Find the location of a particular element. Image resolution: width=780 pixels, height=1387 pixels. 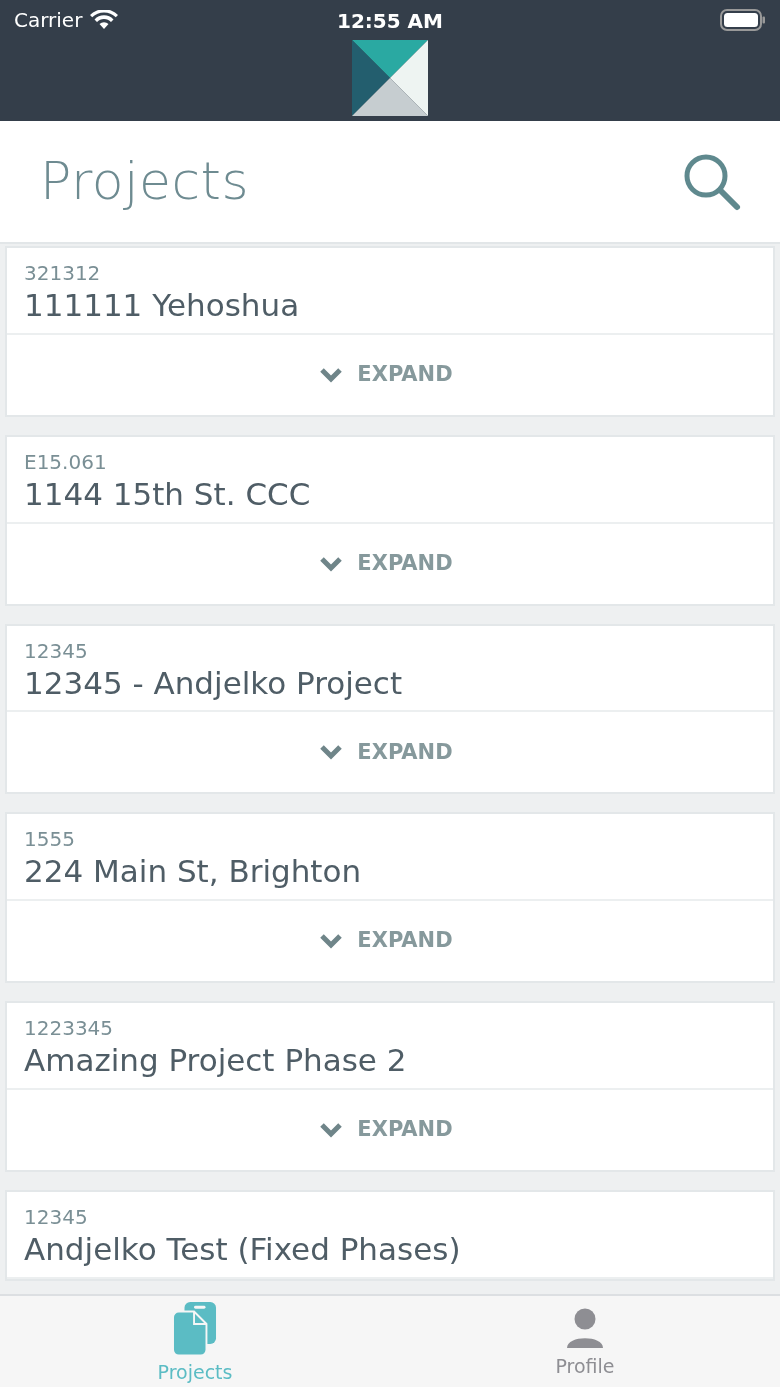

project-card: 321312 111111 Yehoshua EXPAND is located at coordinates (390, 331).